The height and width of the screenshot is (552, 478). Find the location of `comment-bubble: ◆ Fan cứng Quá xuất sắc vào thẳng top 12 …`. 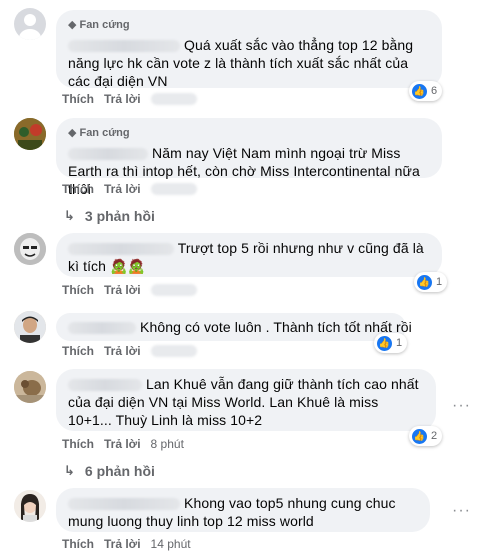

comment-bubble: ◆ Fan cứng Quá xuất sắc vào thẳng top 12 … is located at coordinates (249, 49).